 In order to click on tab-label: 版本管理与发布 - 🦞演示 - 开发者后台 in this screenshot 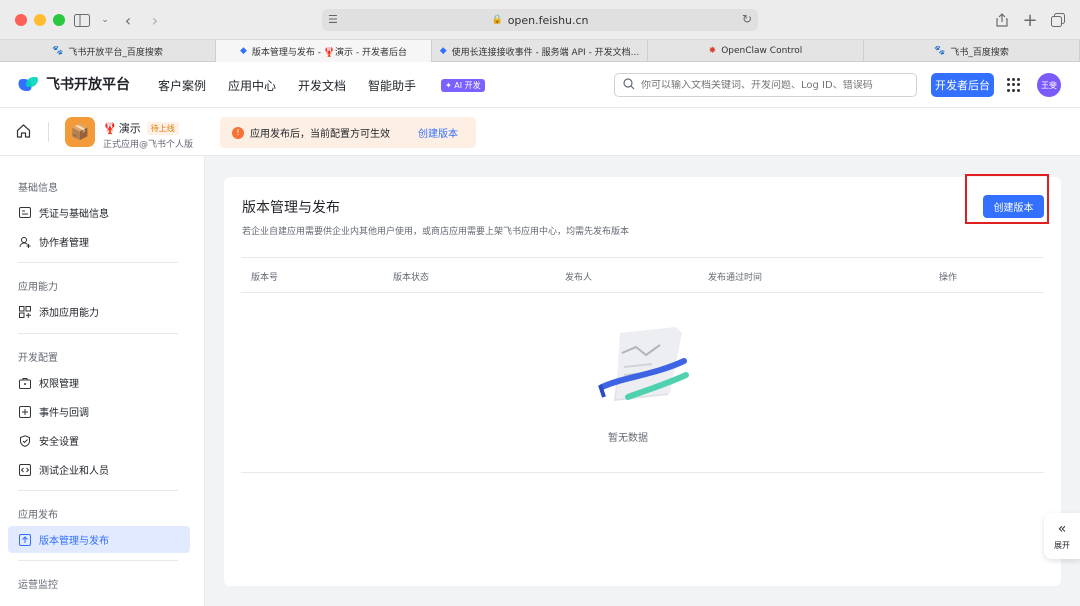, I will do `click(329, 52)`.